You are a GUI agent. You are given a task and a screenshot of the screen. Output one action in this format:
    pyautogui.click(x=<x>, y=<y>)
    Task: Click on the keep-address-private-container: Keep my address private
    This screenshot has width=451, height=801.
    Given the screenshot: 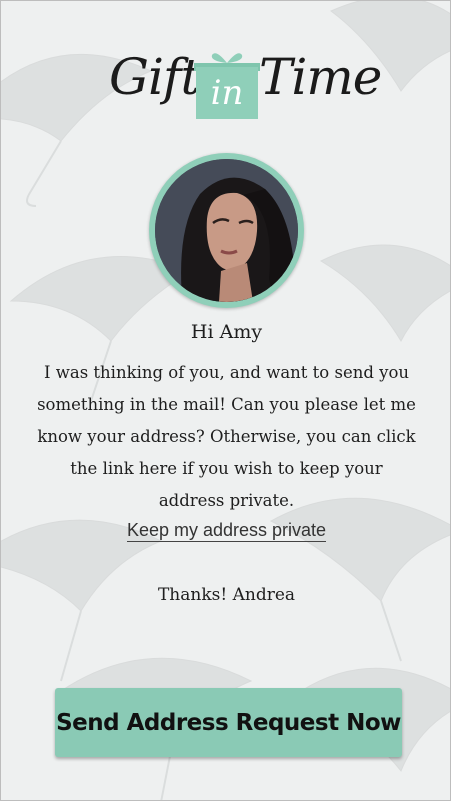 What is the action you would take?
    pyautogui.click(x=225, y=530)
    